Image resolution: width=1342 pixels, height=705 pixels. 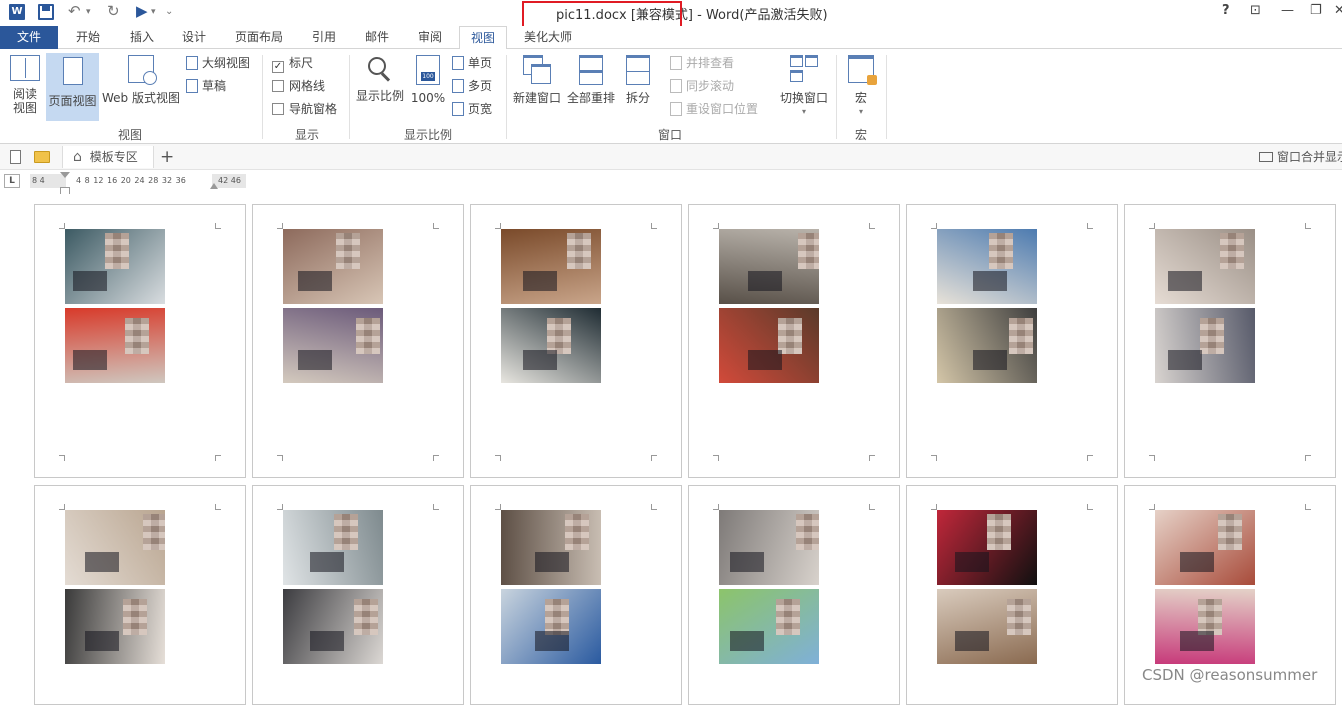 I want to click on minimize-icon: —, so click(x=1287, y=10).